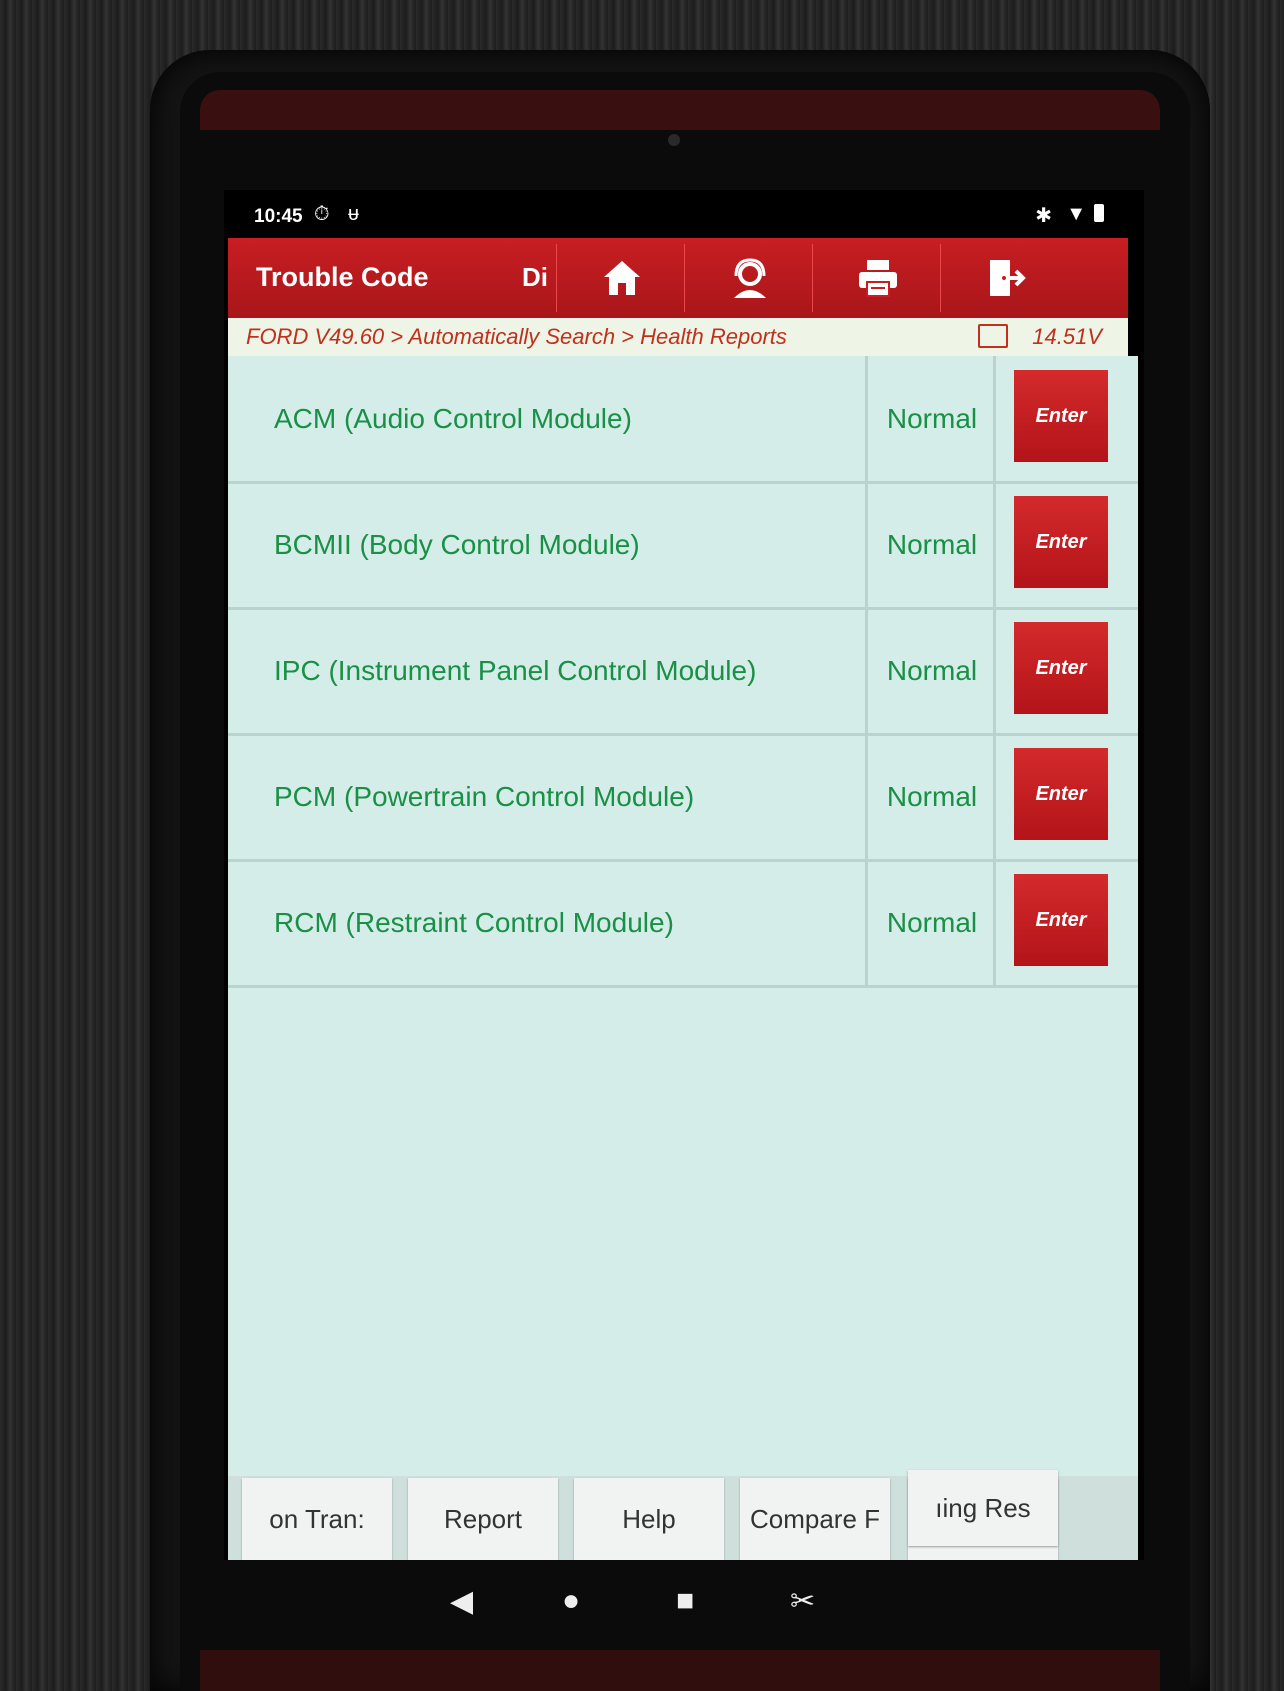 This screenshot has height=1691, width=1284. Describe the element at coordinates (571, 1601) in the screenshot. I see `home-circle-icon: ●` at that location.